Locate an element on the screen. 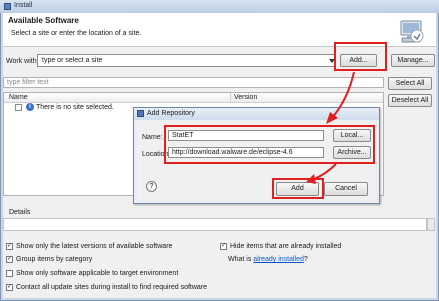 The width and height of the screenshot is (439, 301). column-separator is located at coordinates (230, 97).